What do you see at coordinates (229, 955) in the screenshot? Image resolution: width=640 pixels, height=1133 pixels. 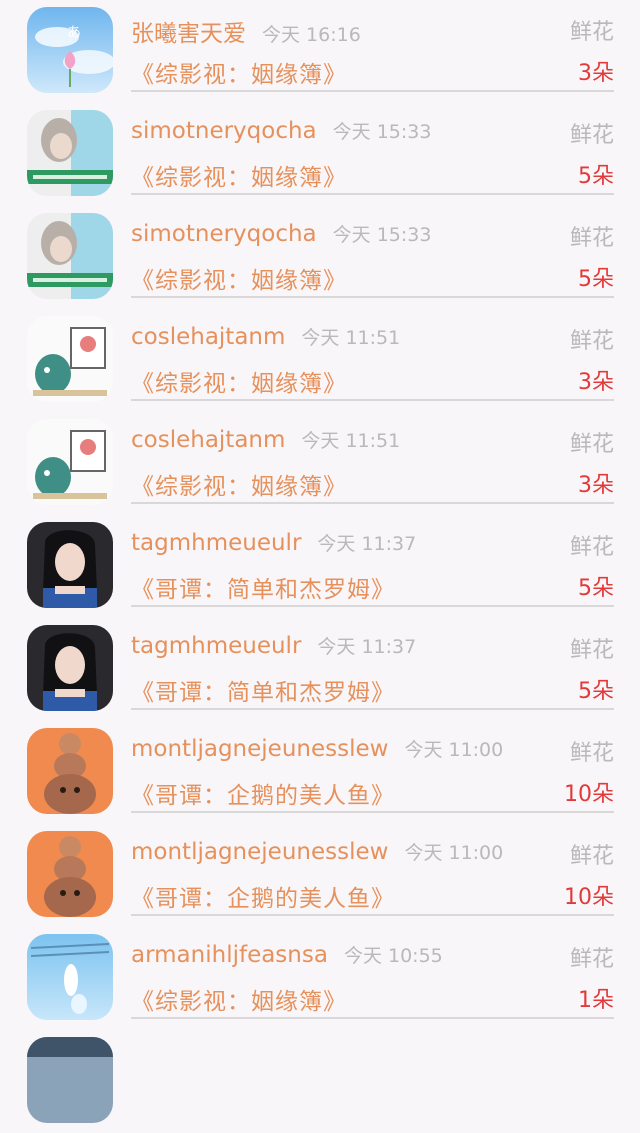 I see `username: armanihljfeasnsa` at bounding box center [229, 955].